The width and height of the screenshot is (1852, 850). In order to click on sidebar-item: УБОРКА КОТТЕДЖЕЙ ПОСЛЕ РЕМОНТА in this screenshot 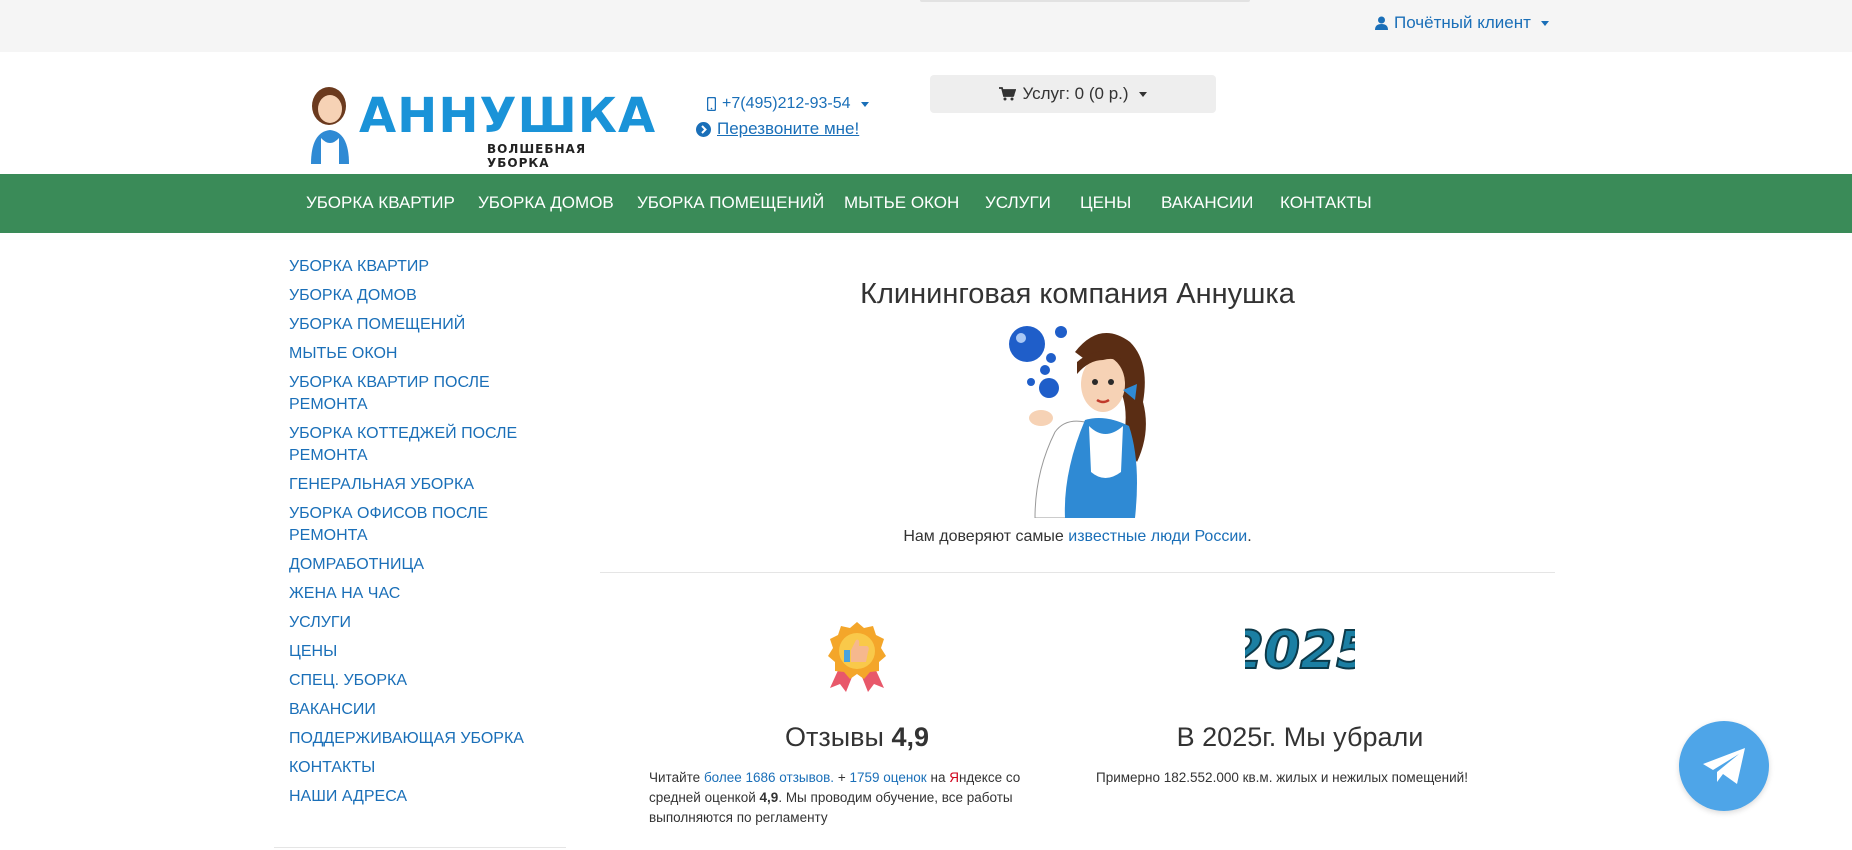, I will do `click(419, 445)`.